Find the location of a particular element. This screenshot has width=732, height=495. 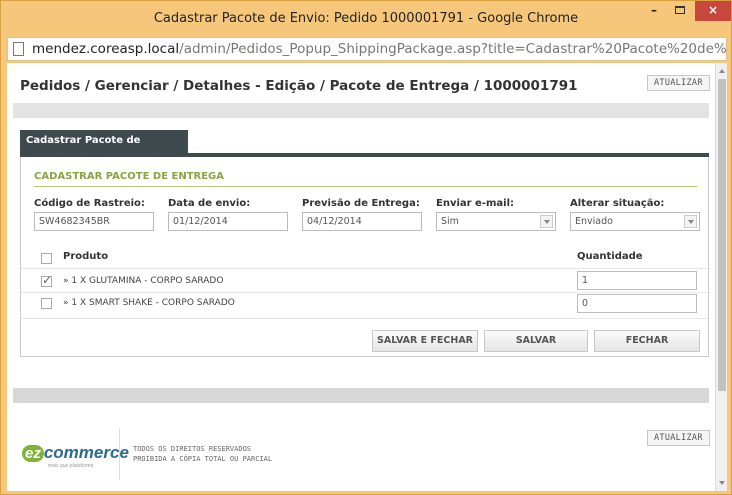

delivery-forecast-label: Previsão de Entrega: is located at coordinates (361, 203).